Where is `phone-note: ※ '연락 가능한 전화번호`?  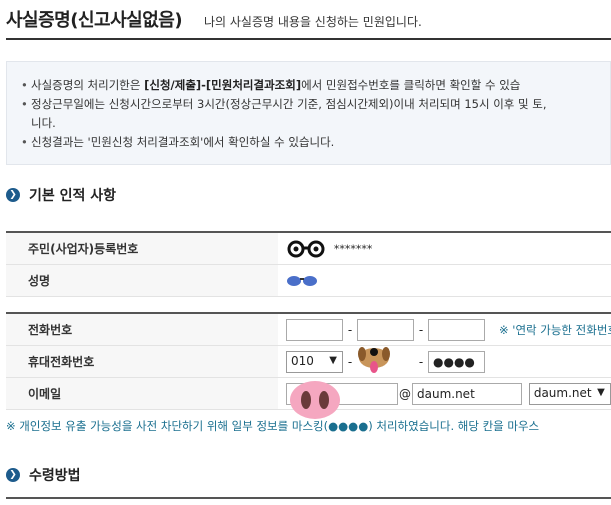
phone-note: ※ '연락 가능한 전화번호 is located at coordinates (555, 329).